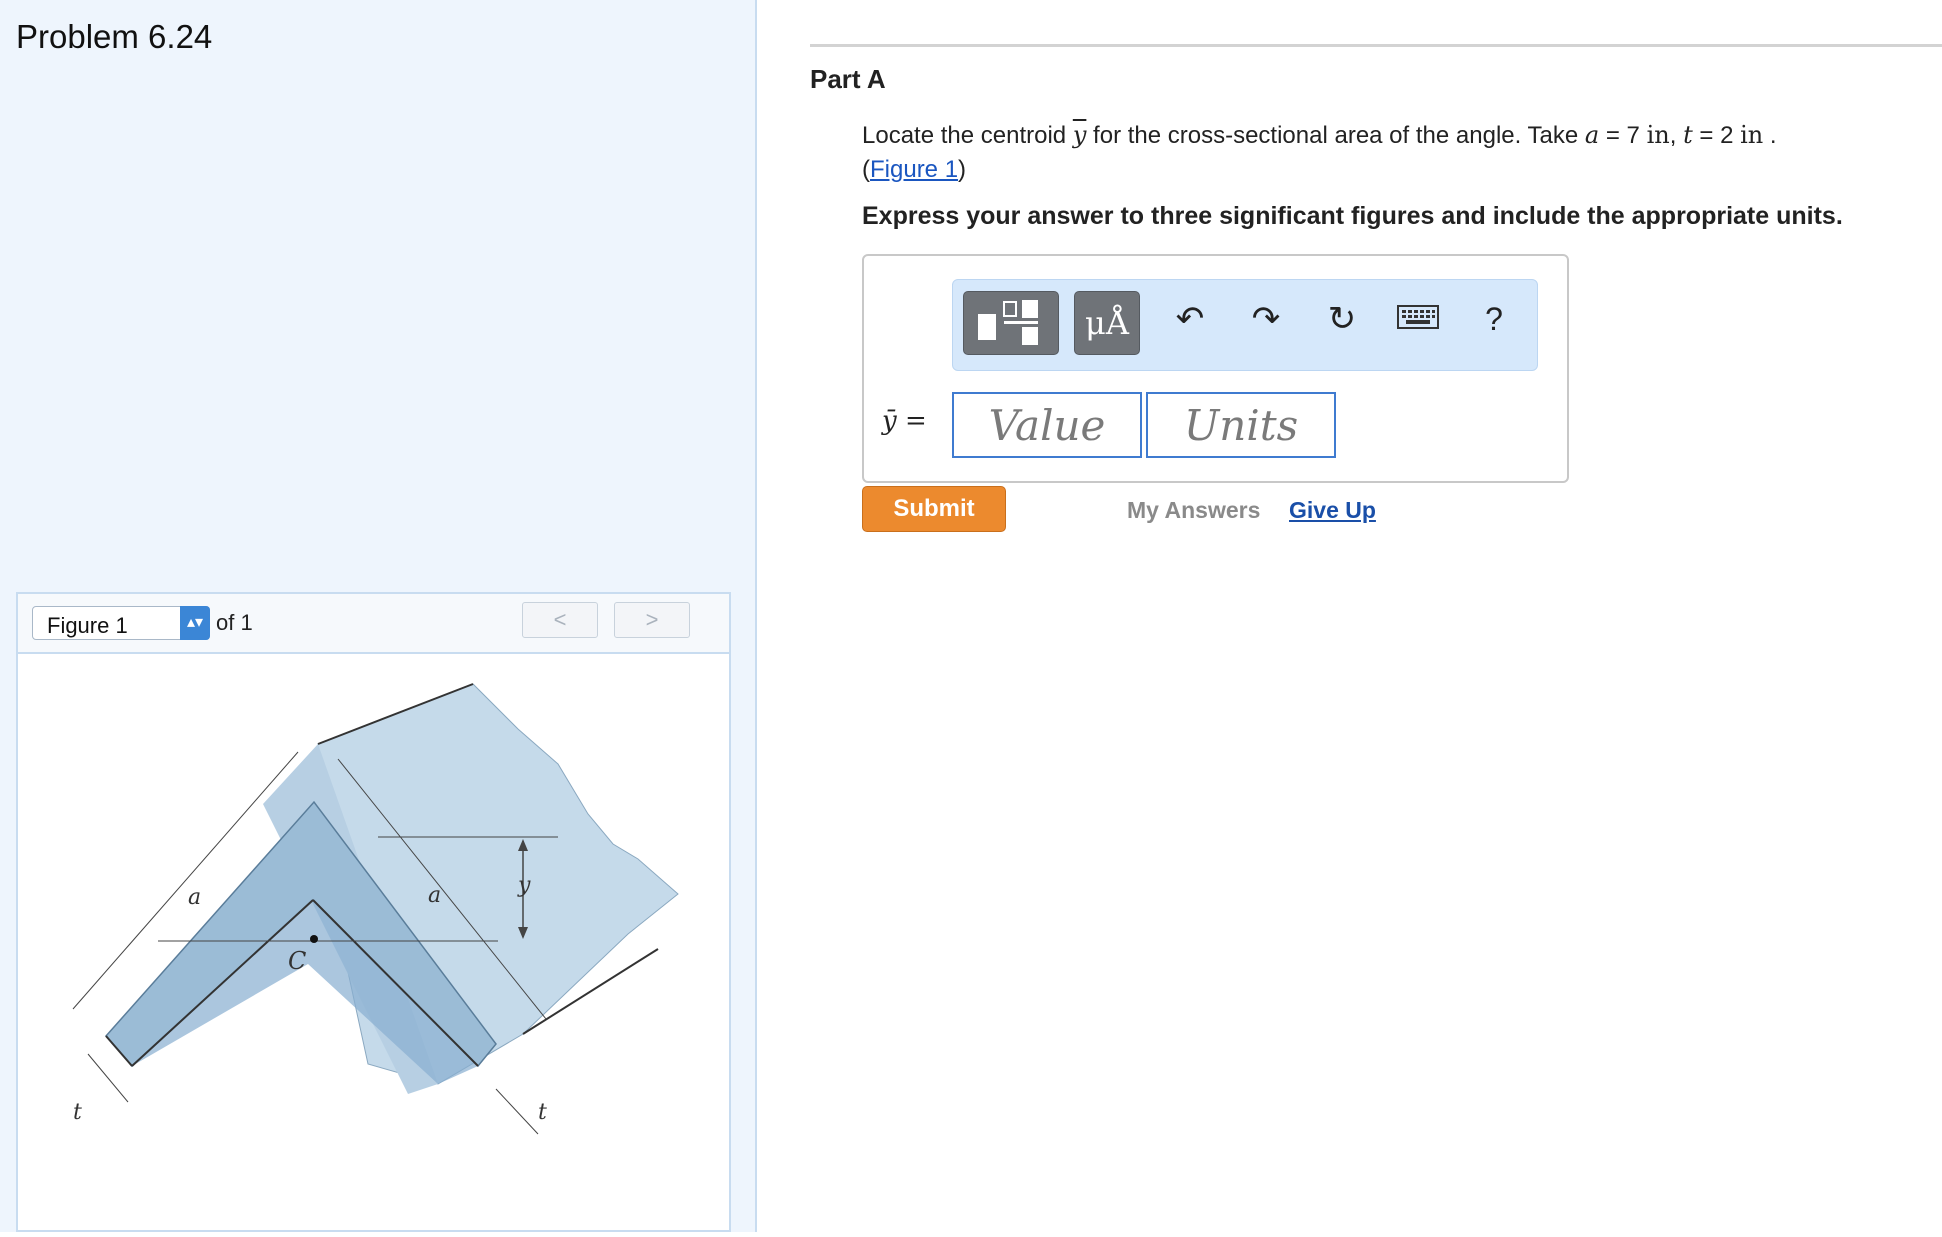 This screenshot has height=1237, width=1942. Describe the element at coordinates (1193, 510) in the screenshot. I see `my-answers-link: My Answers` at that location.